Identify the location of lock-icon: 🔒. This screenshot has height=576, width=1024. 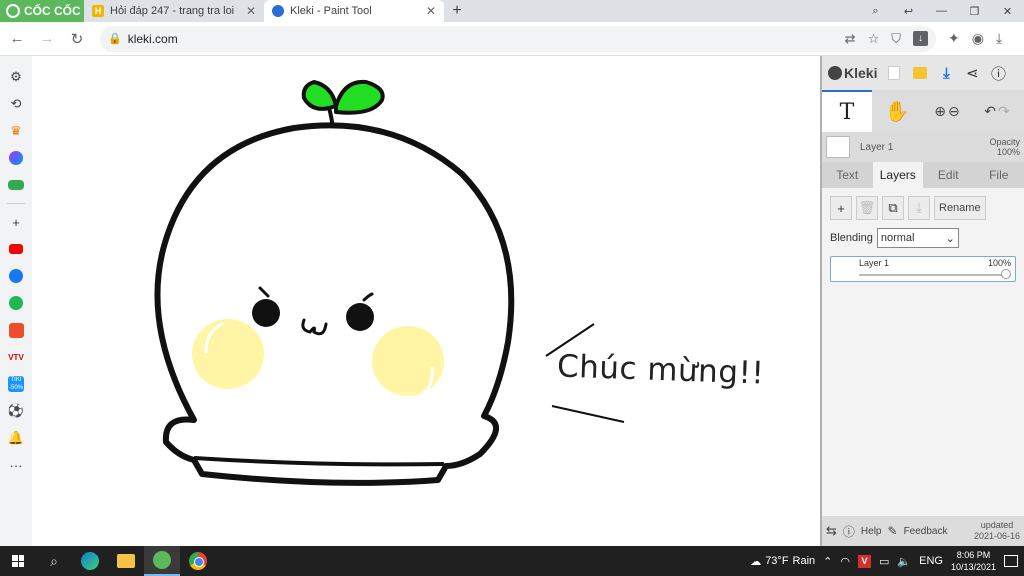
(115, 38).